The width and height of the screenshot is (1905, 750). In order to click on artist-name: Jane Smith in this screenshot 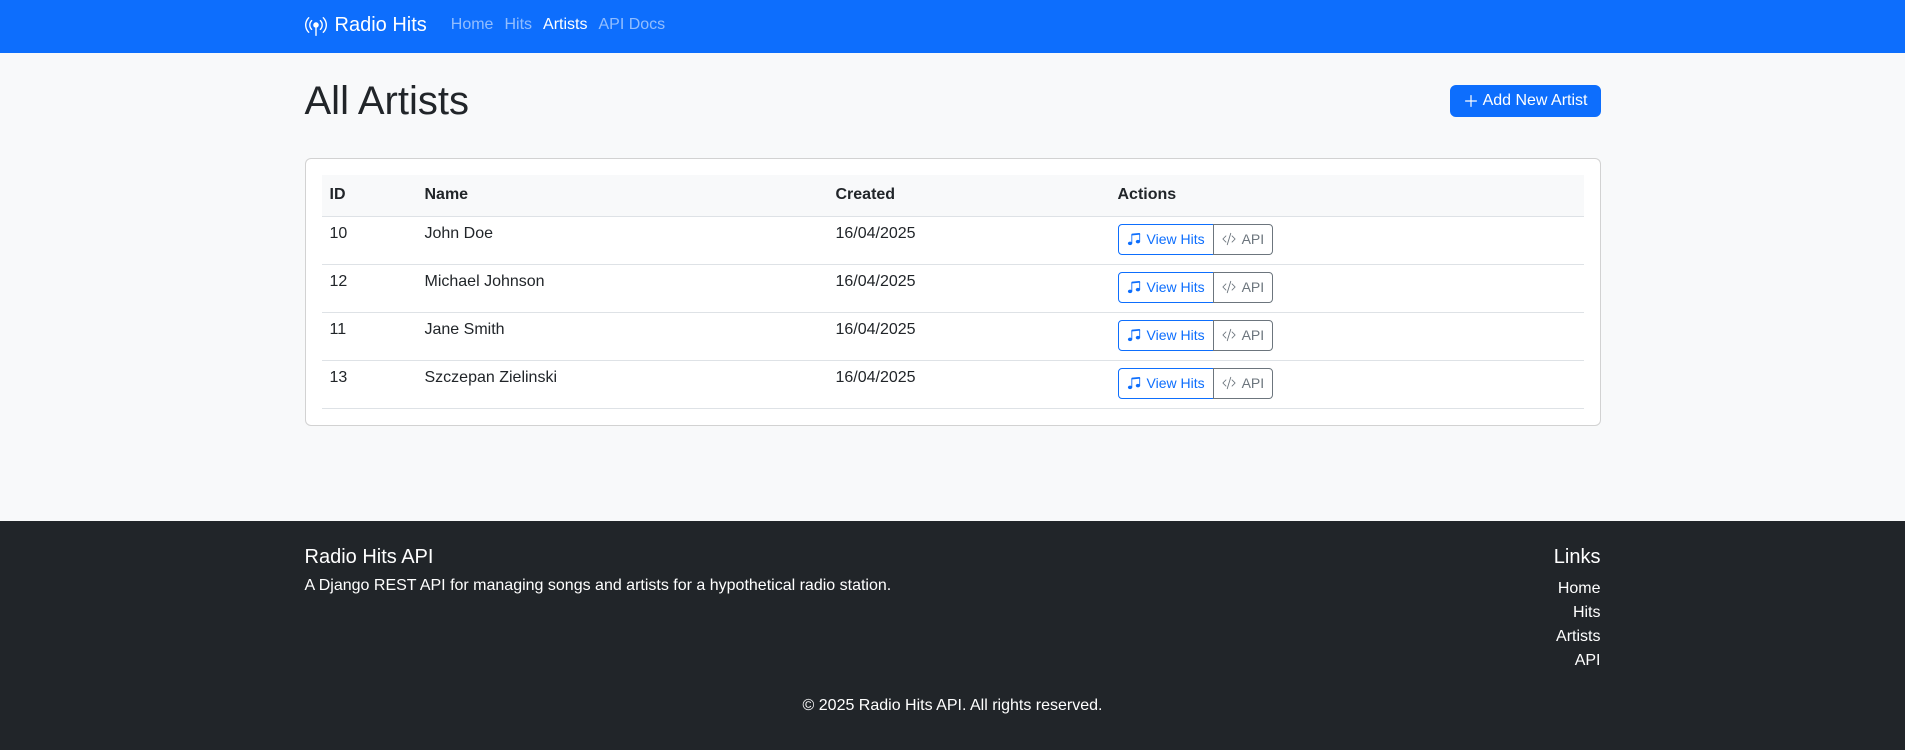, I will do `click(622, 336)`.